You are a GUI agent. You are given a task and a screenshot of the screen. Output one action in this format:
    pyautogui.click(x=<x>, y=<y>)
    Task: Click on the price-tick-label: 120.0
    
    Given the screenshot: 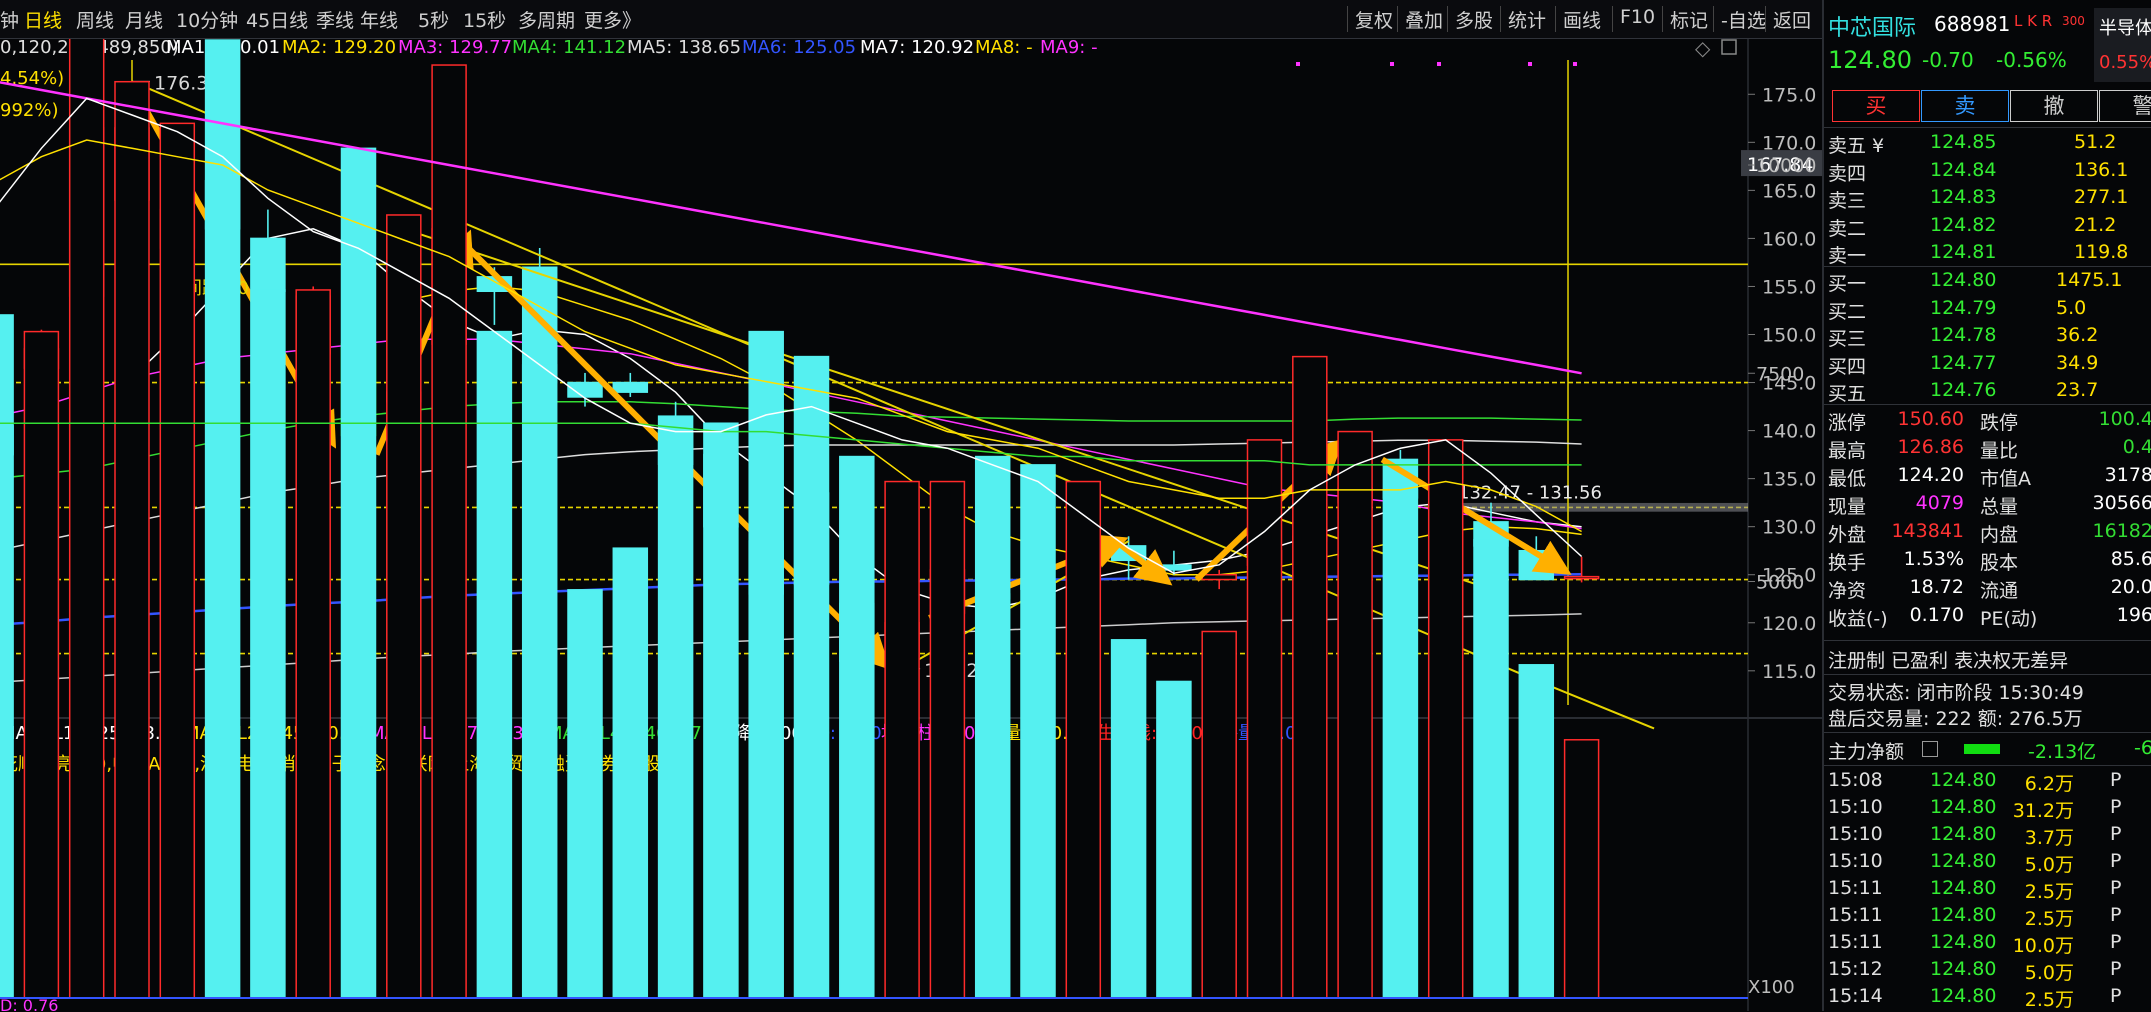 What is the action you would take?
    pyautogui.click(x=1789, y=624)
    